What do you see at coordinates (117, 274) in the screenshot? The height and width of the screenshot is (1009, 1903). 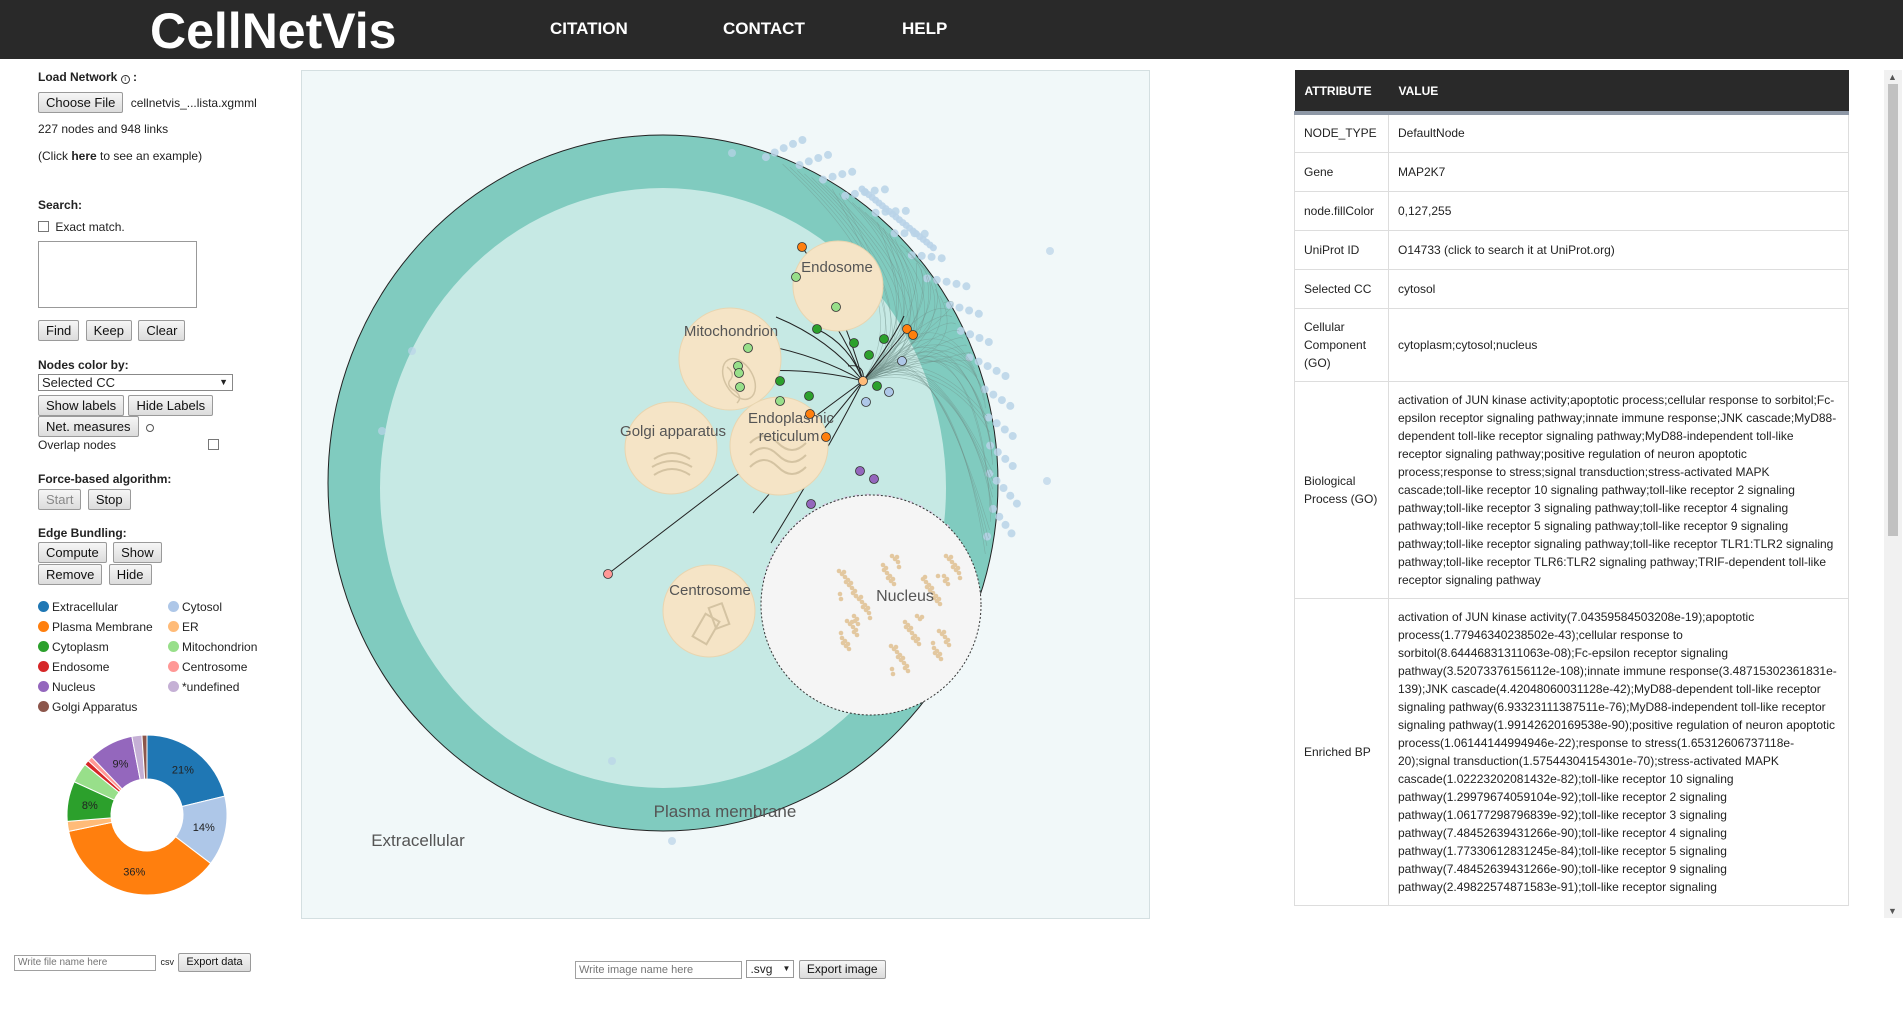 I see `search-textarea` at bounding box center [117, 274].